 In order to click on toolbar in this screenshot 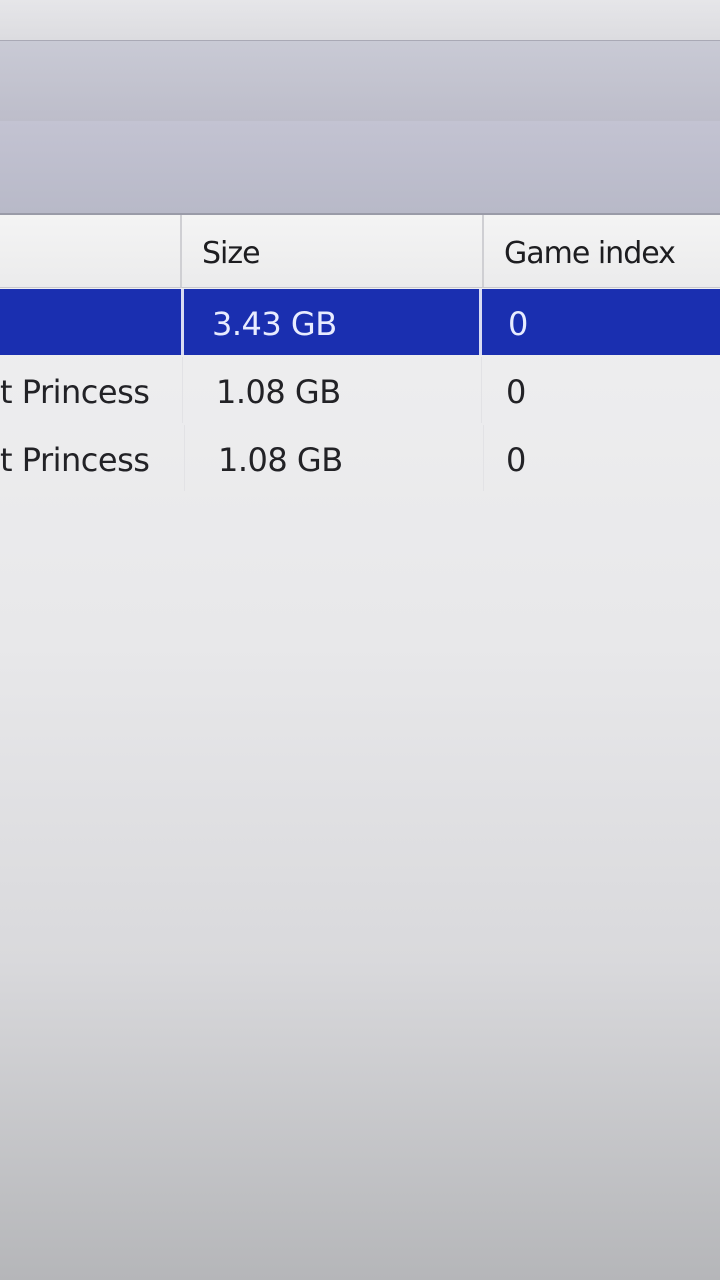, I will do `click(360, 168)`.